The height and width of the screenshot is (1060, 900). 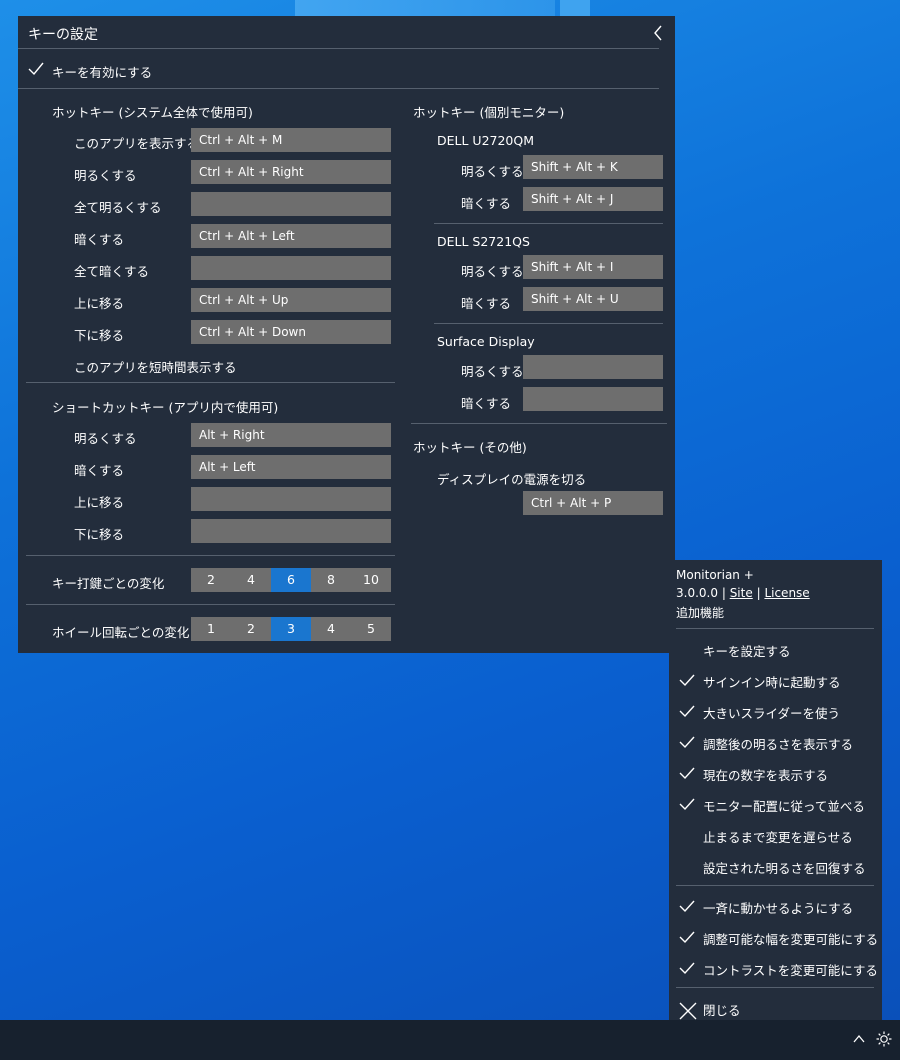 I want to click on wheel-step-option: 2, so click(x=251, y=629).